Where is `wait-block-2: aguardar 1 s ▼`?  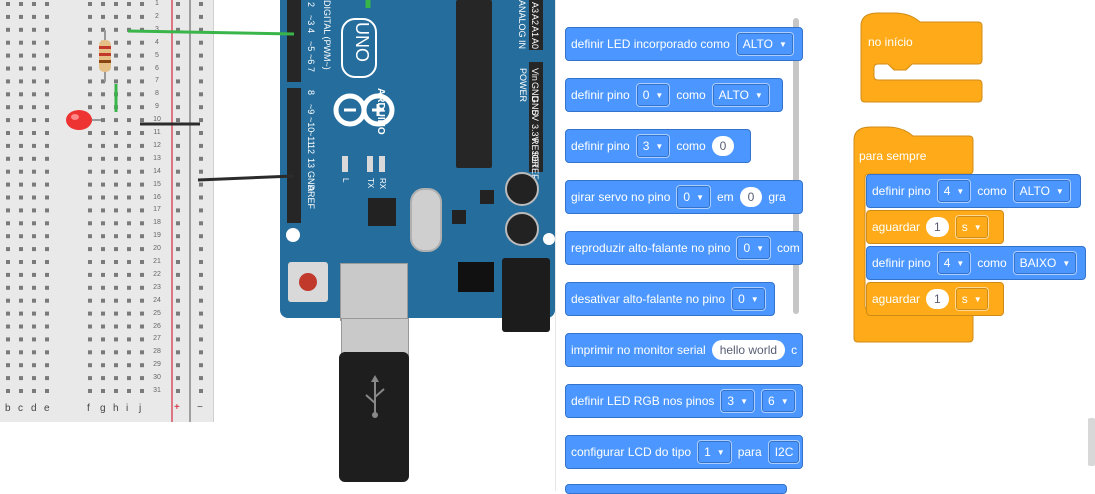
wait-block-2: aguardar 1 s ▼ is located at coordinates (935, 299).